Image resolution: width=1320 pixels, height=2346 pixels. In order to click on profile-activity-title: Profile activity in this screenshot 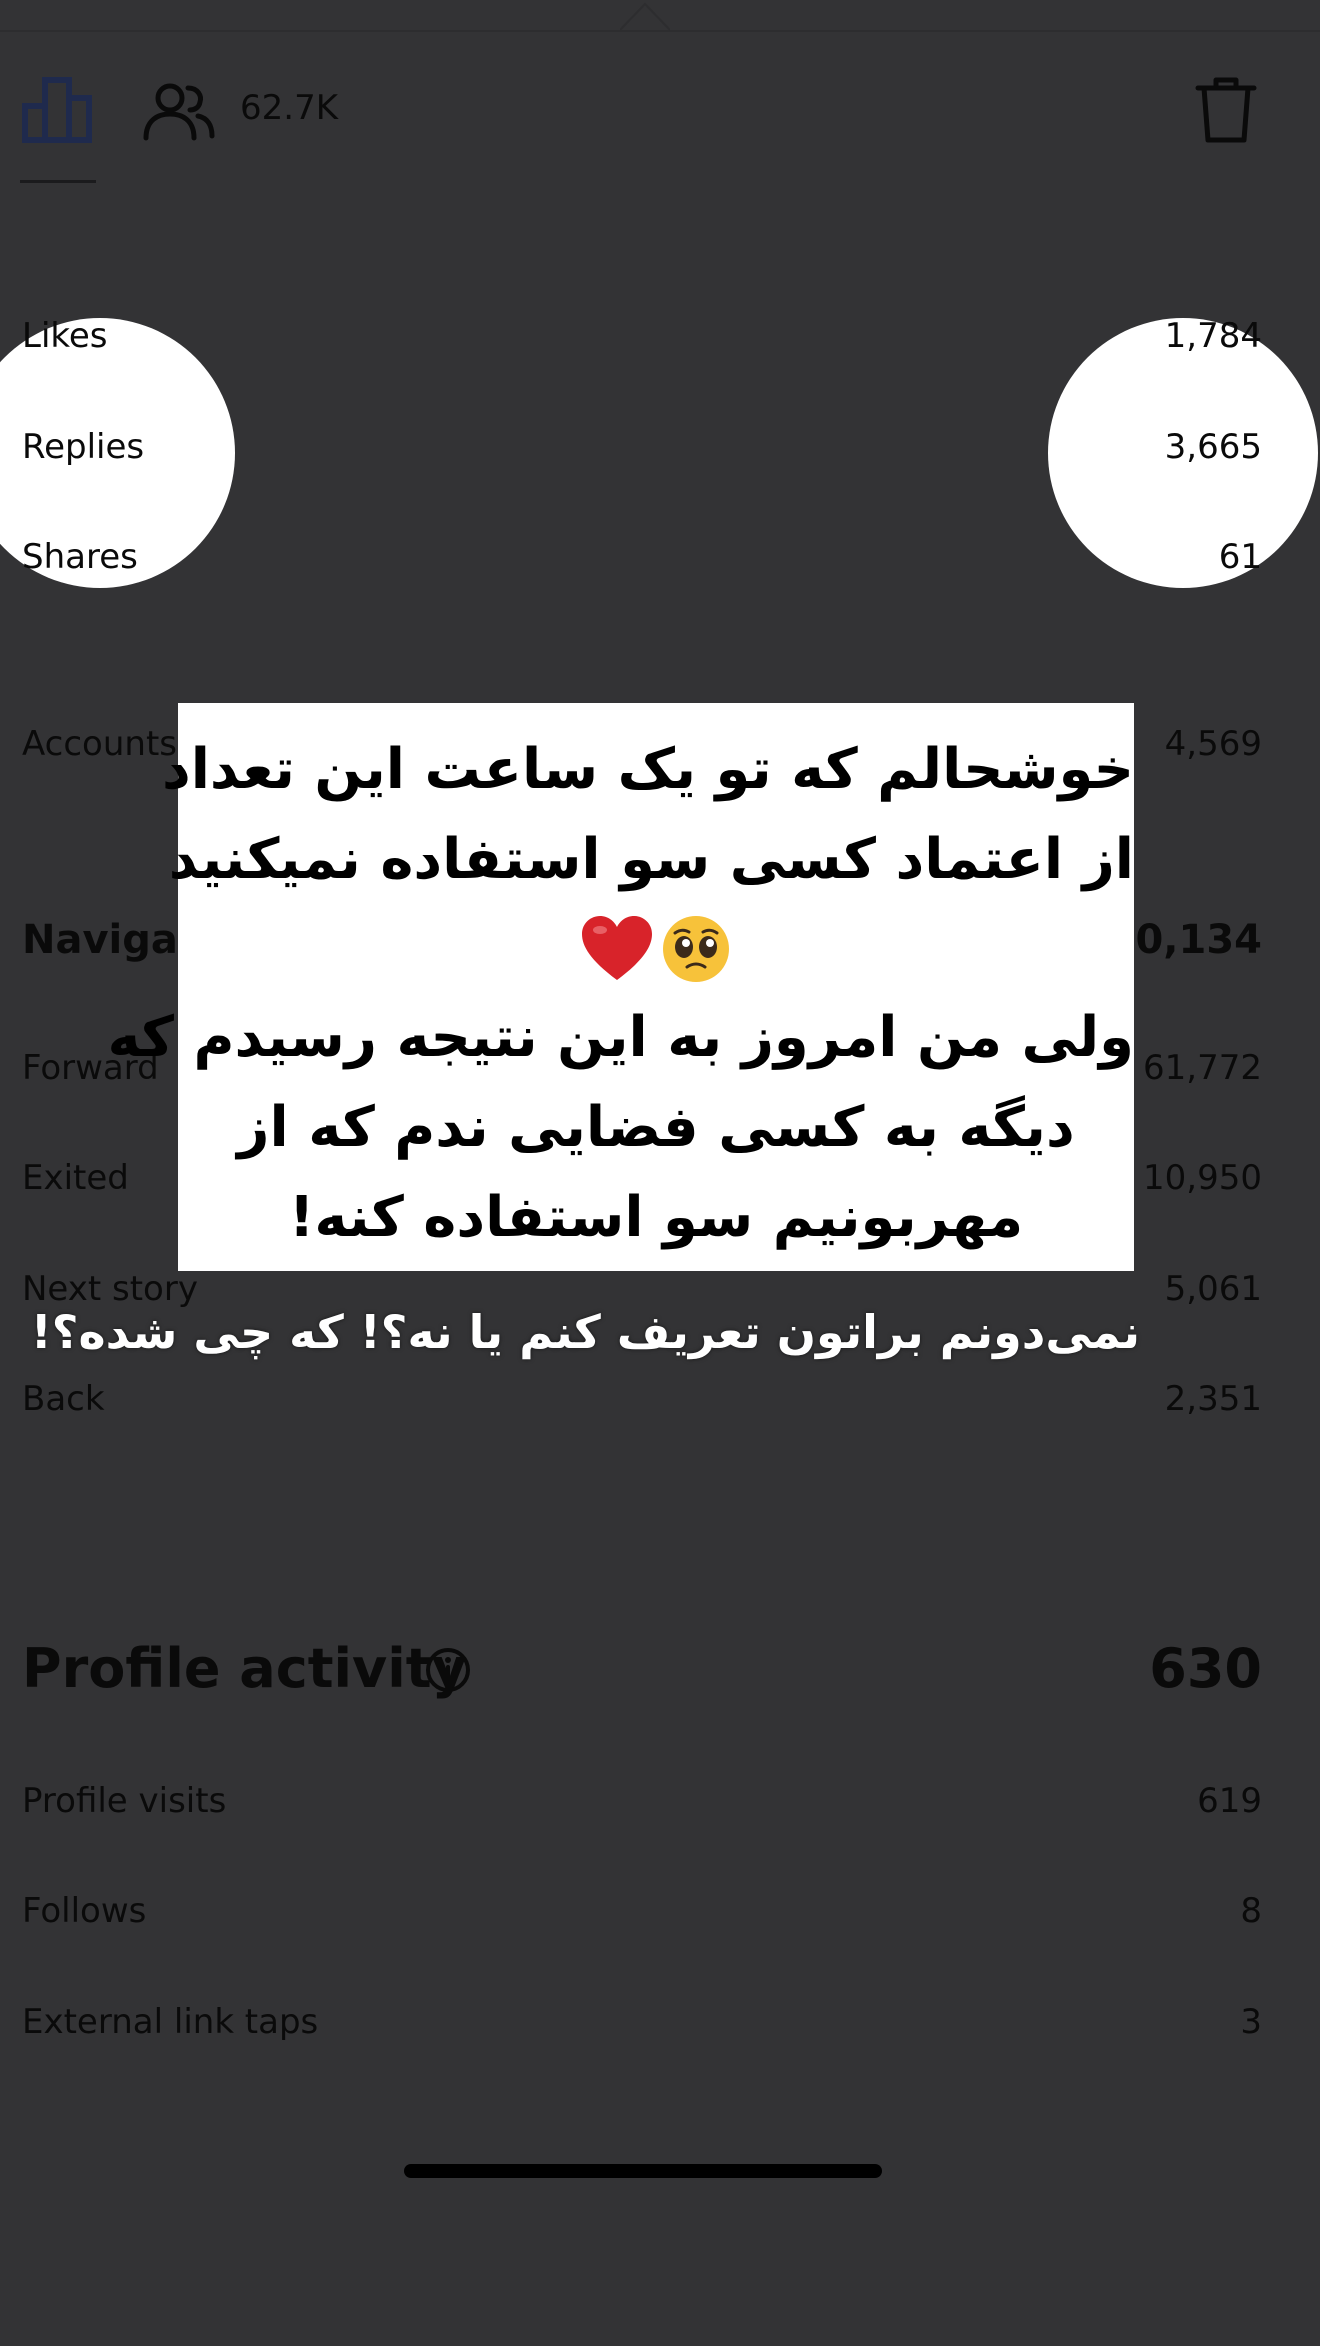, I will do `click(244, 1668)`.